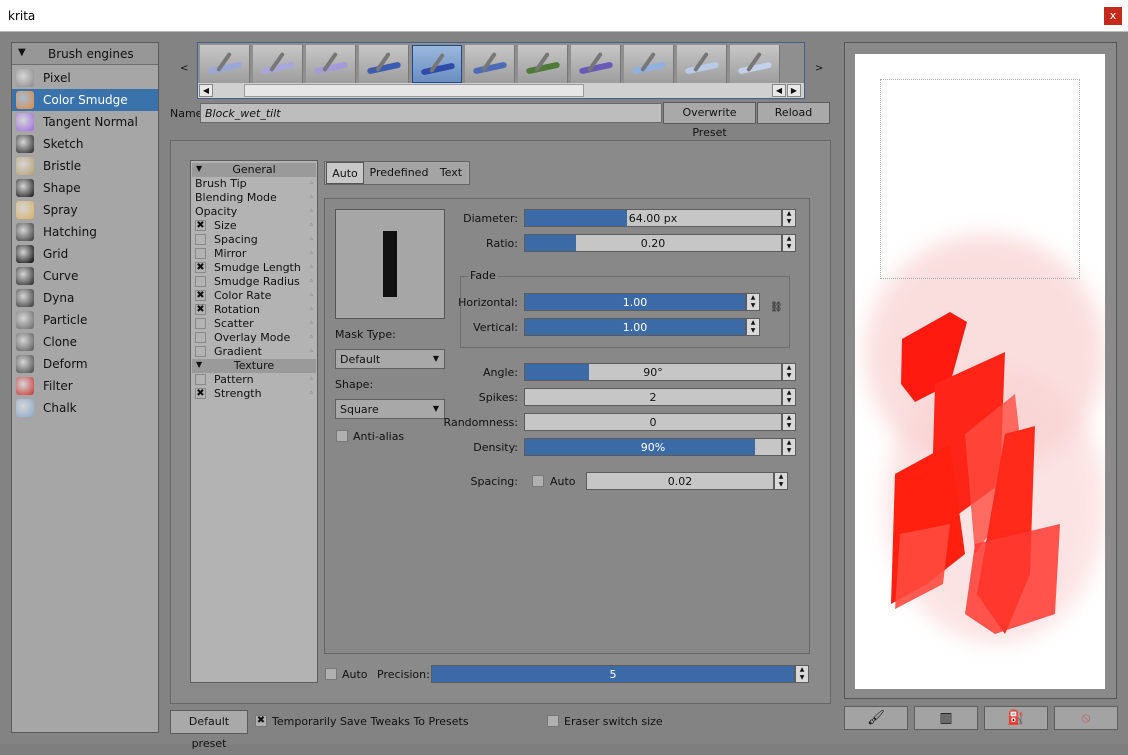 The width and height of the screenshot is (1128, 755). What do you see at coordinates (255, 282) in the screenshot?
I see `option-smudge-radius: Smudge Radius ▵` at bounding box center [255, 282].